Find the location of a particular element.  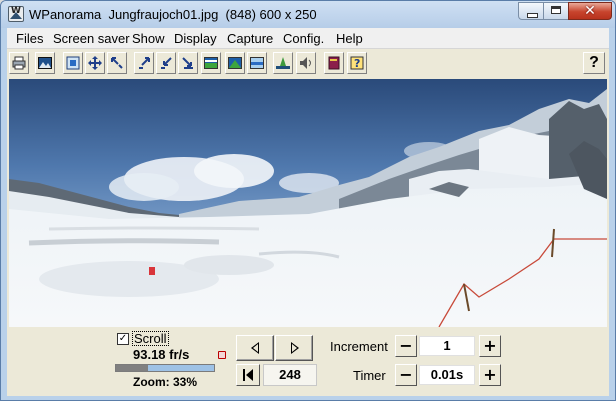

menu-help: Help is located at coordinates (349, 38).